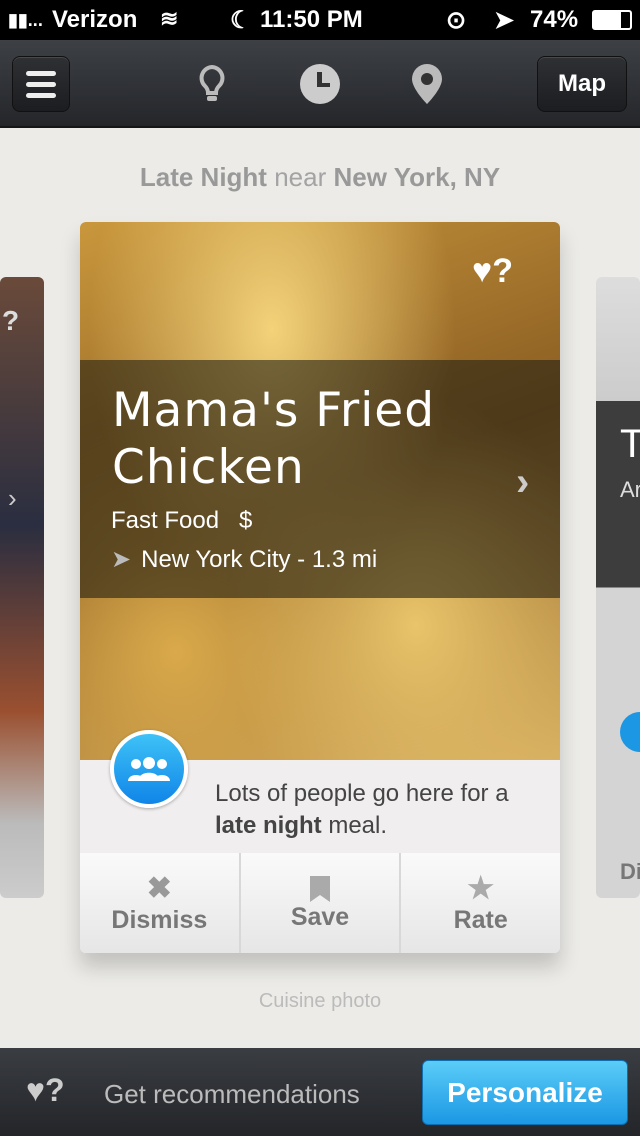  What do you see at coordinates (232, 1094) in the screenshot?
I see `recommendations-text: Get recommendations` at bounding box center [232, 1094].